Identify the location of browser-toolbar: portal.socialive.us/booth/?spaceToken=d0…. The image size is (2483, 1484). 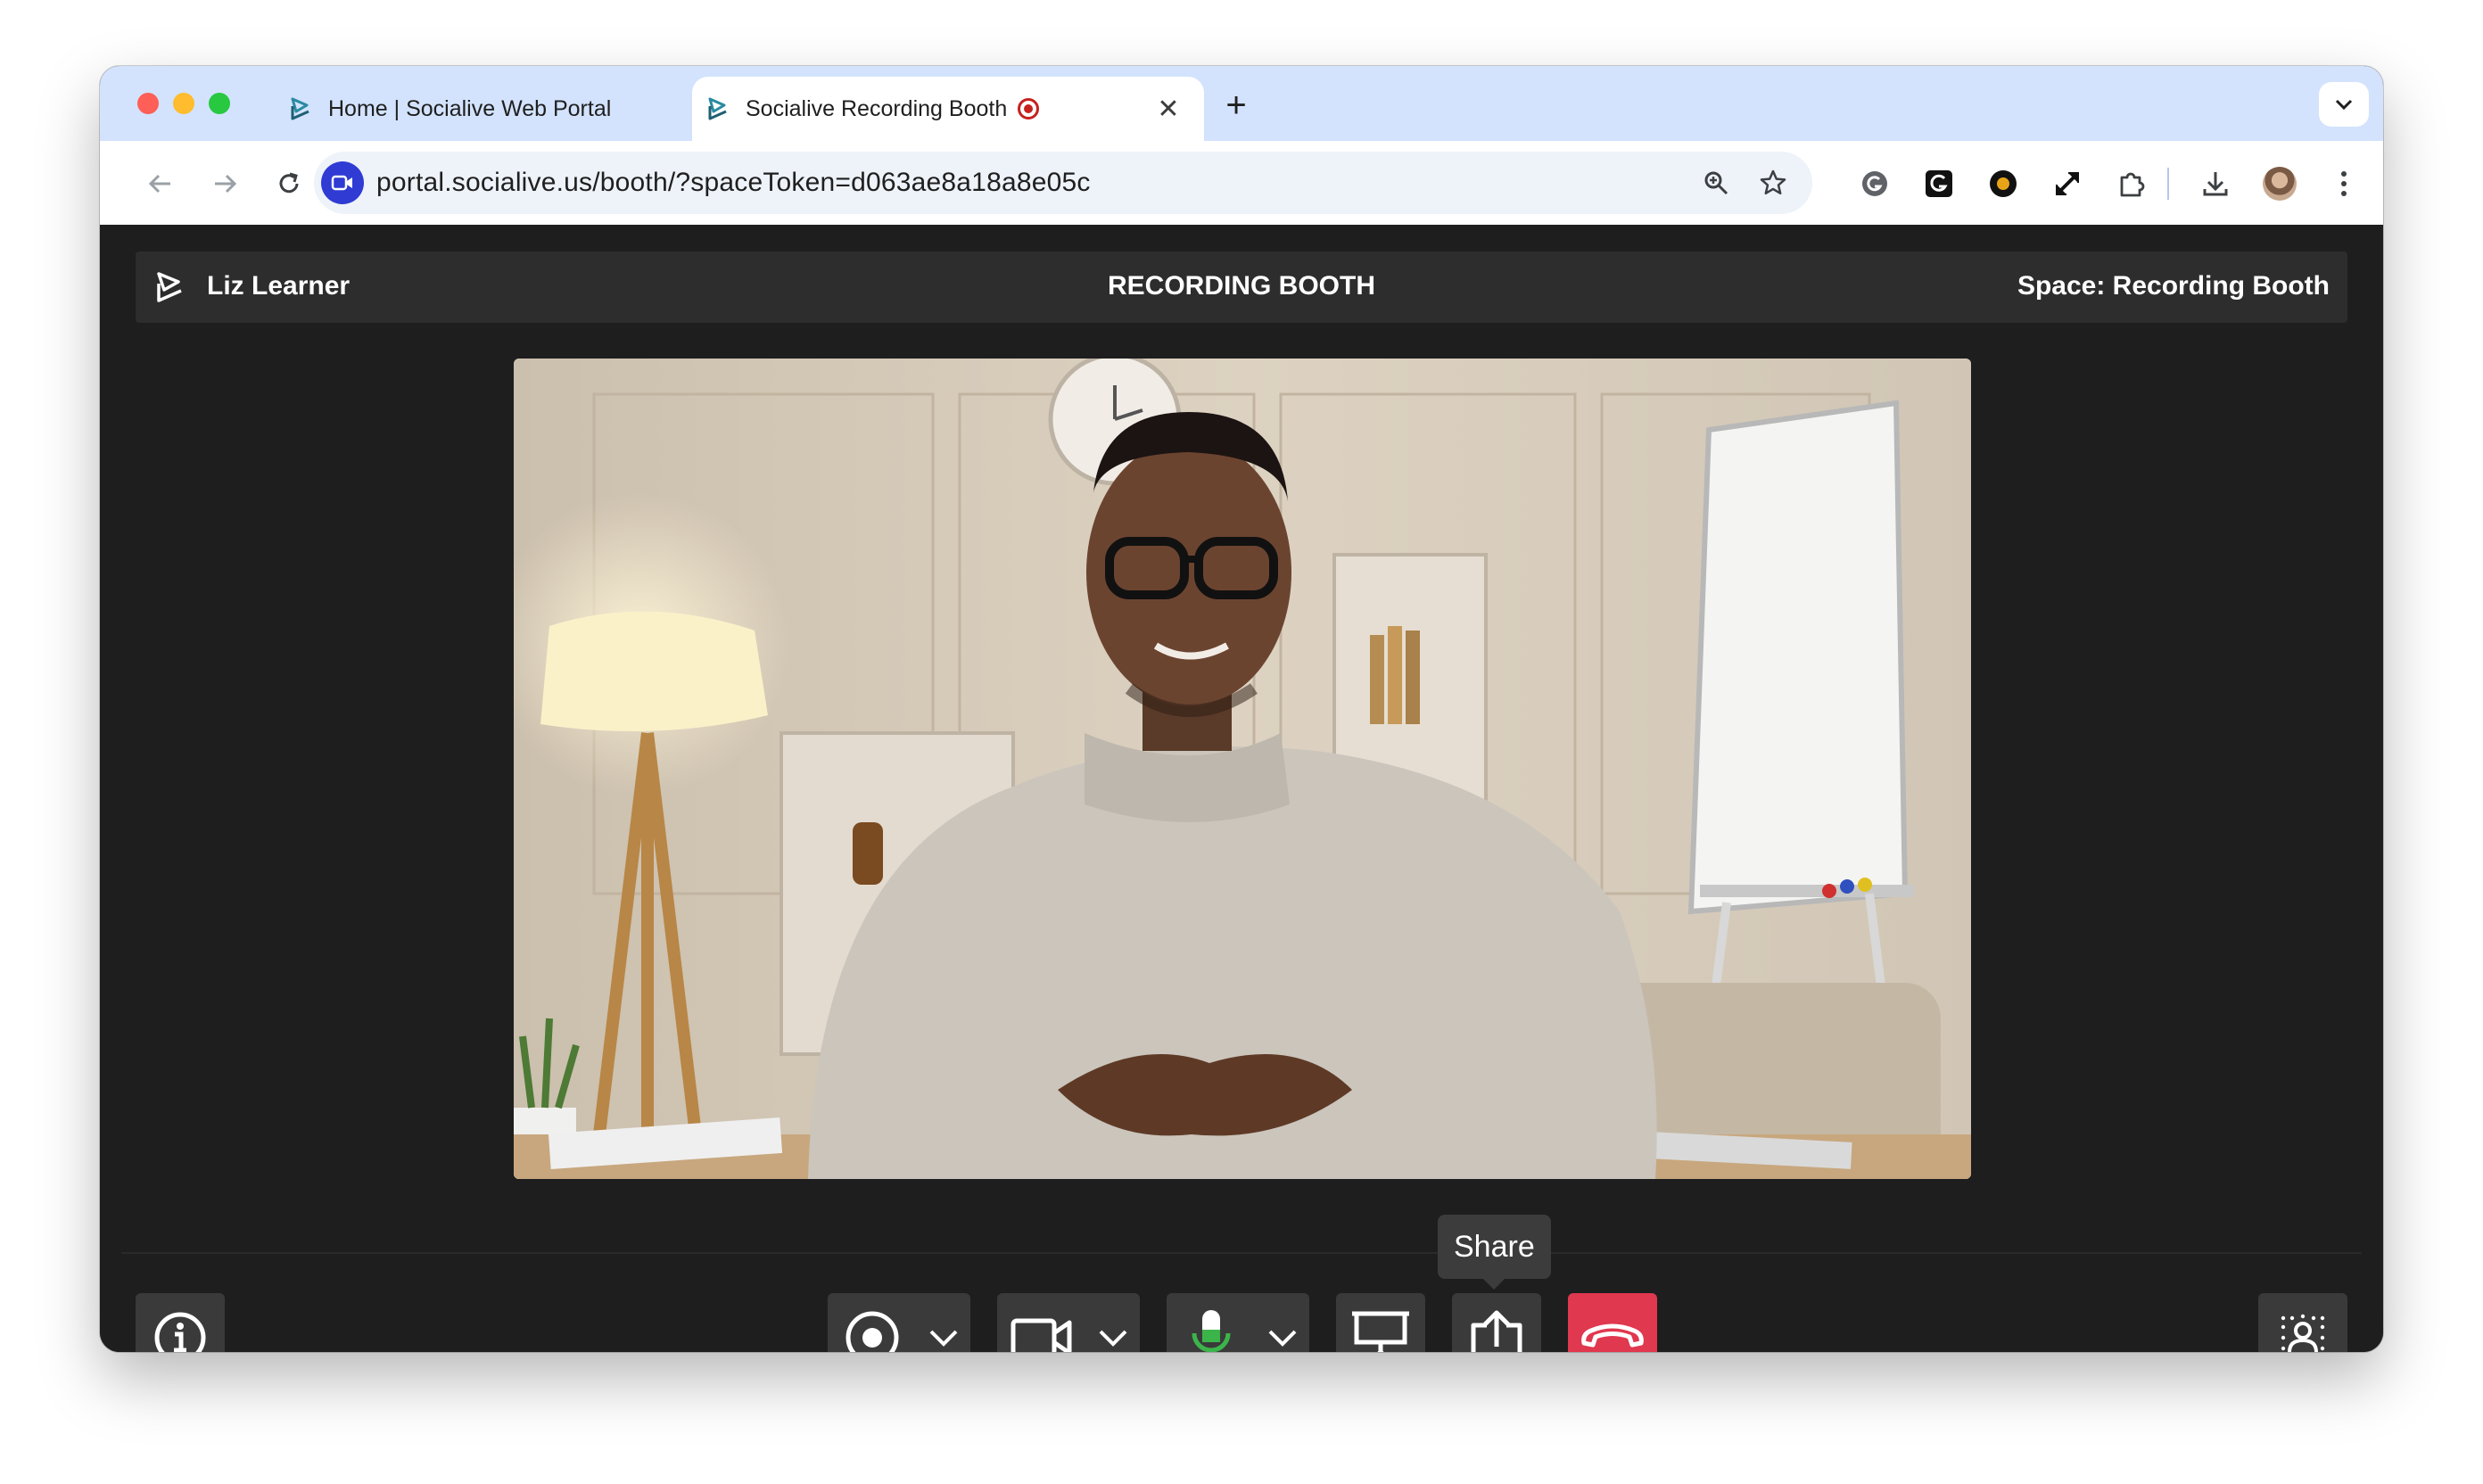
(1241, 184).